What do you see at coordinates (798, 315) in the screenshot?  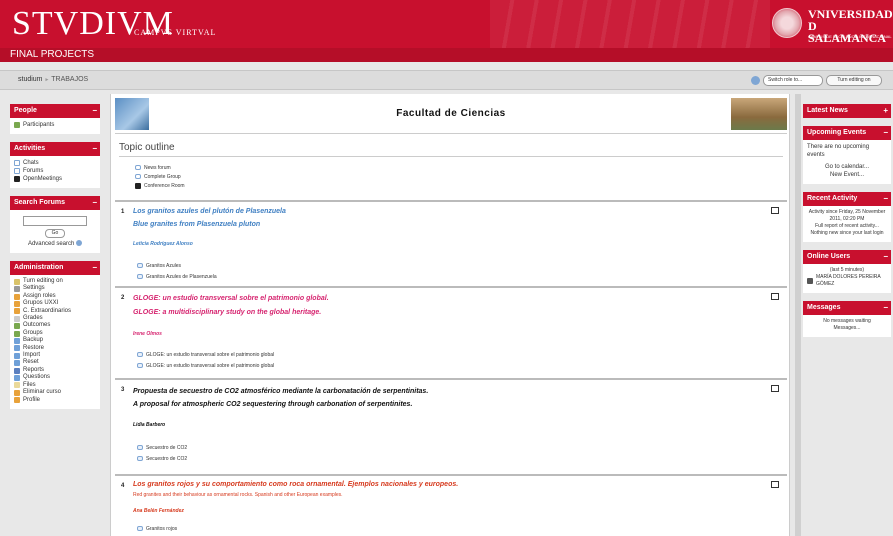 I see `scrollbar` at bounding box center [798, 315].